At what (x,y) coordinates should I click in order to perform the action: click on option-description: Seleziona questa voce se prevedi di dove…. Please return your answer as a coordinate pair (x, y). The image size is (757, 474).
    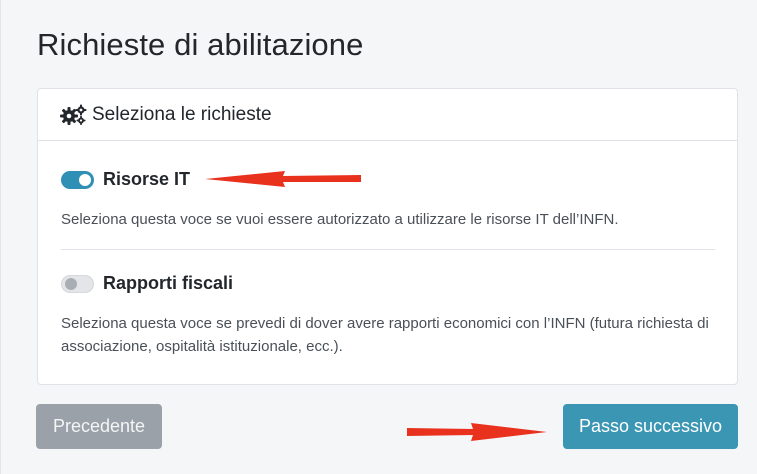
    Looking at the image, I should click on (385, 335).